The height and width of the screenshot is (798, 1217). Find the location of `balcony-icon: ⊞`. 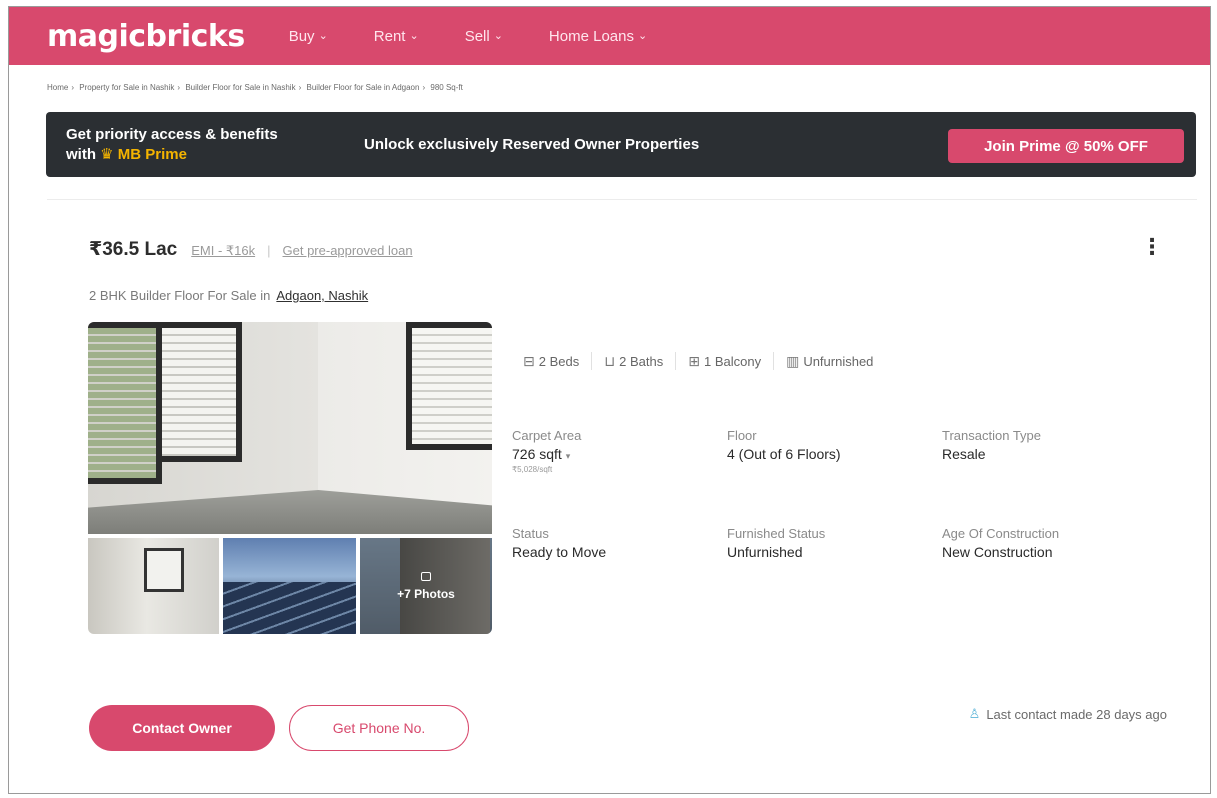

balcony-icon: ⊞ is located at coordinates (694, 360).